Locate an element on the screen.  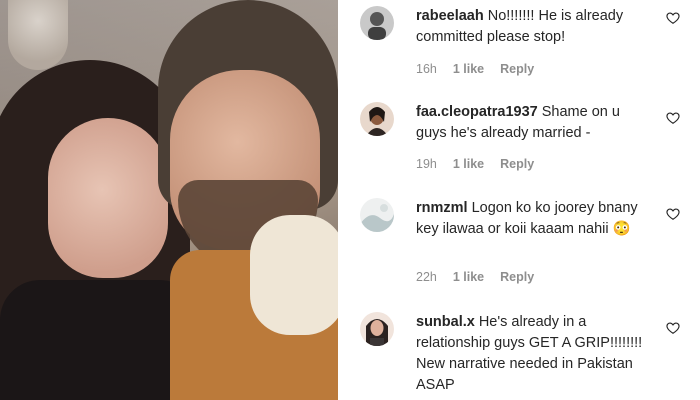
flushed-face-emoji: 😳 is located at coordinates (621, 229).